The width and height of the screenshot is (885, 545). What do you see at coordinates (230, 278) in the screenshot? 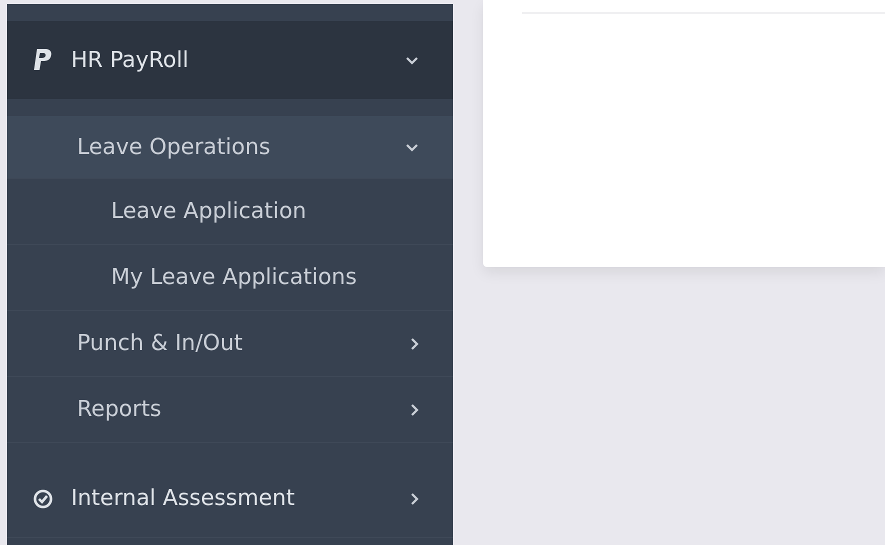
I see `menu-item: My Leave Applications` at bounding box center [230, 278].